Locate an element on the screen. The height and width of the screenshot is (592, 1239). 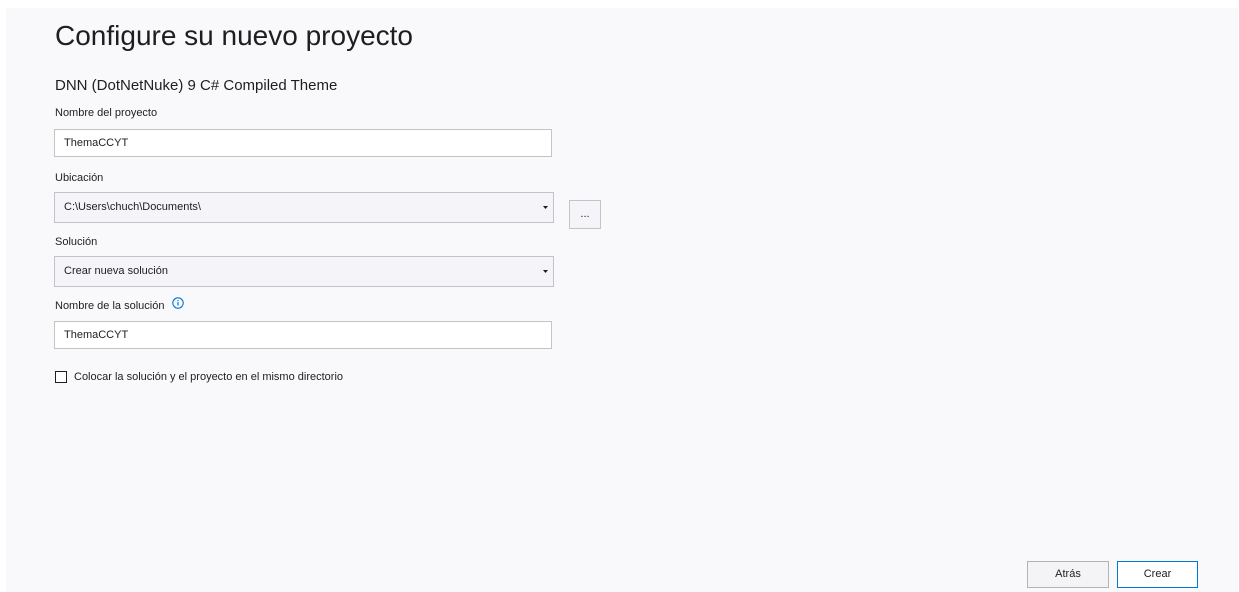
solution-value: Crear nueva solución is located at coordinates (116, 271).